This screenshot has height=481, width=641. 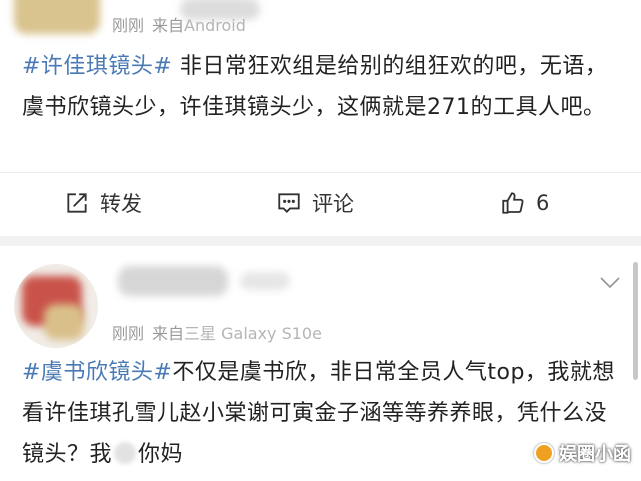 I want to click on post-meta: 刚刚 来自Android, so click(x=179, y=24).